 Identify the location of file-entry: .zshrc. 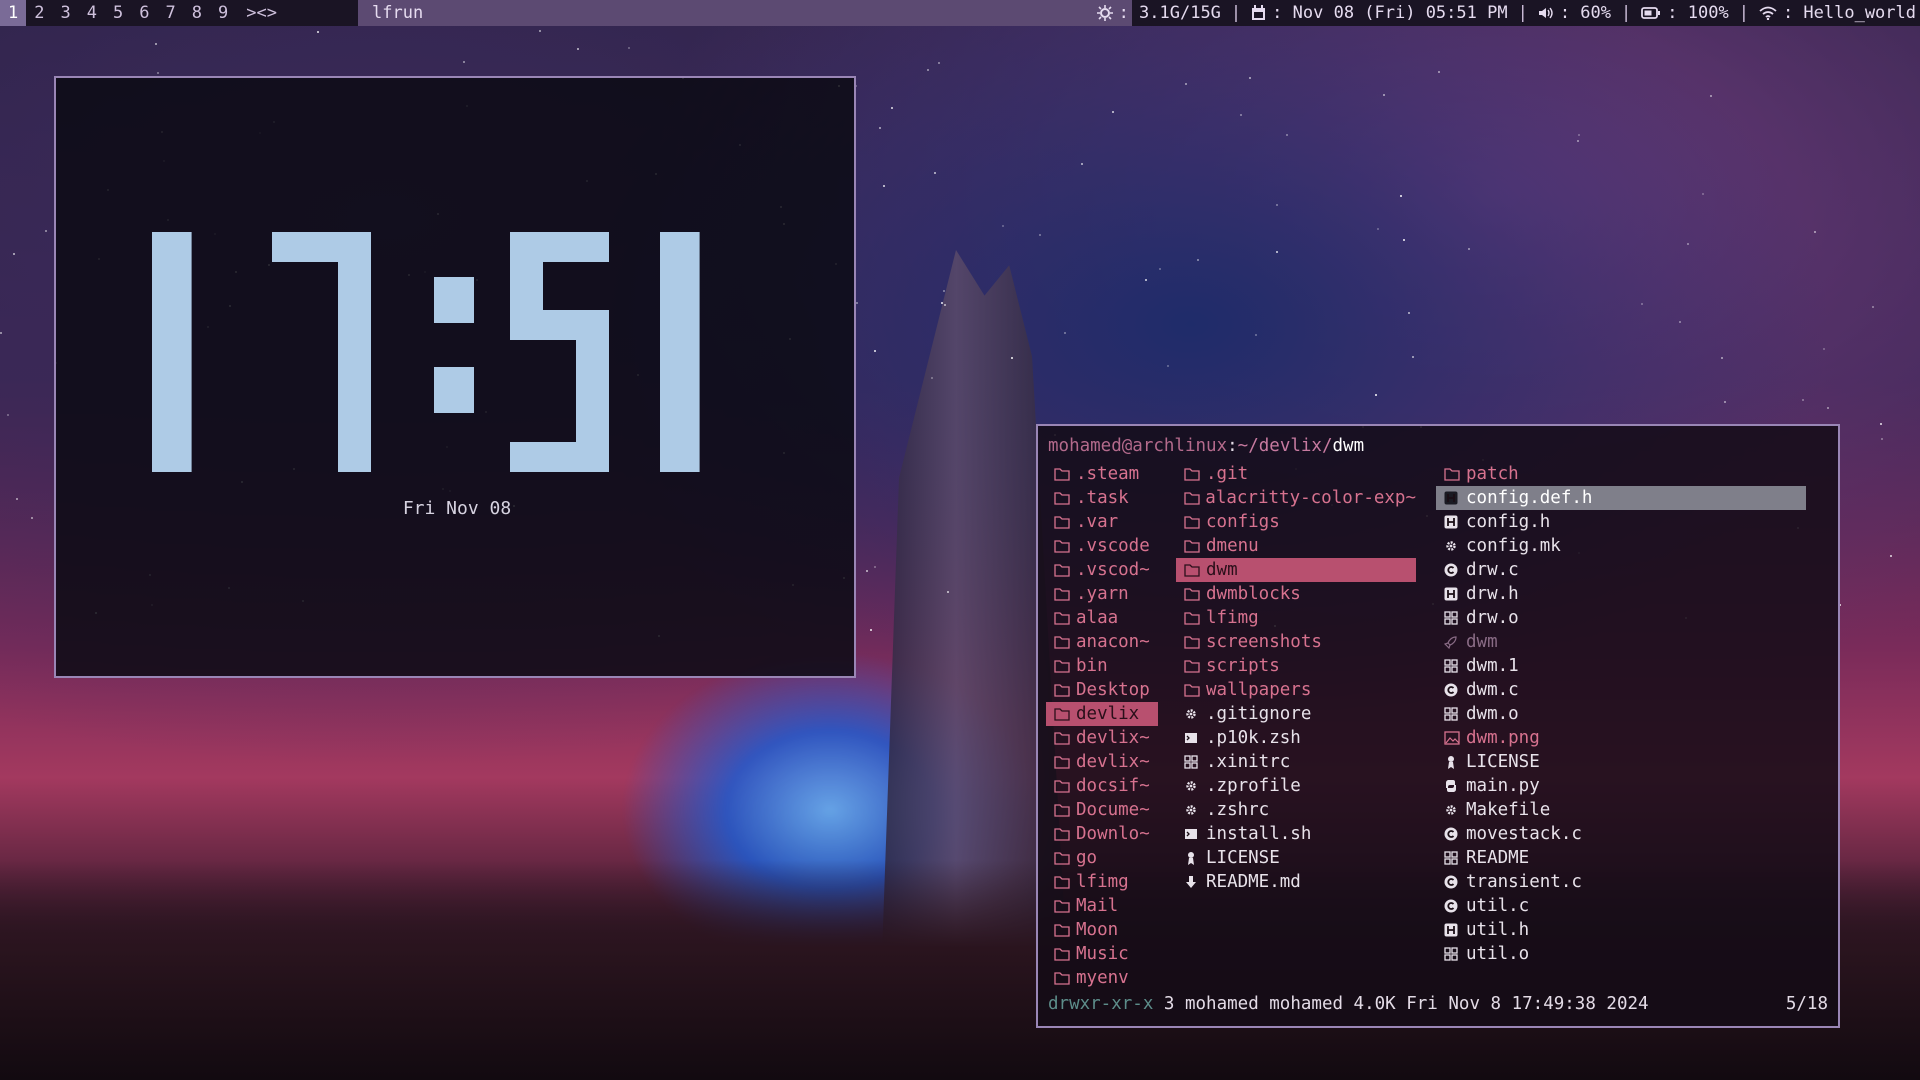
(1296, 810).